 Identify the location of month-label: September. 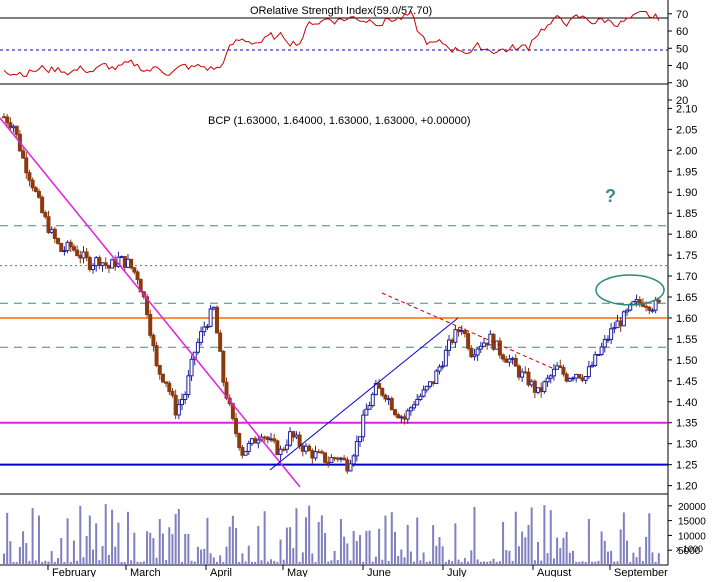
(641, 572).